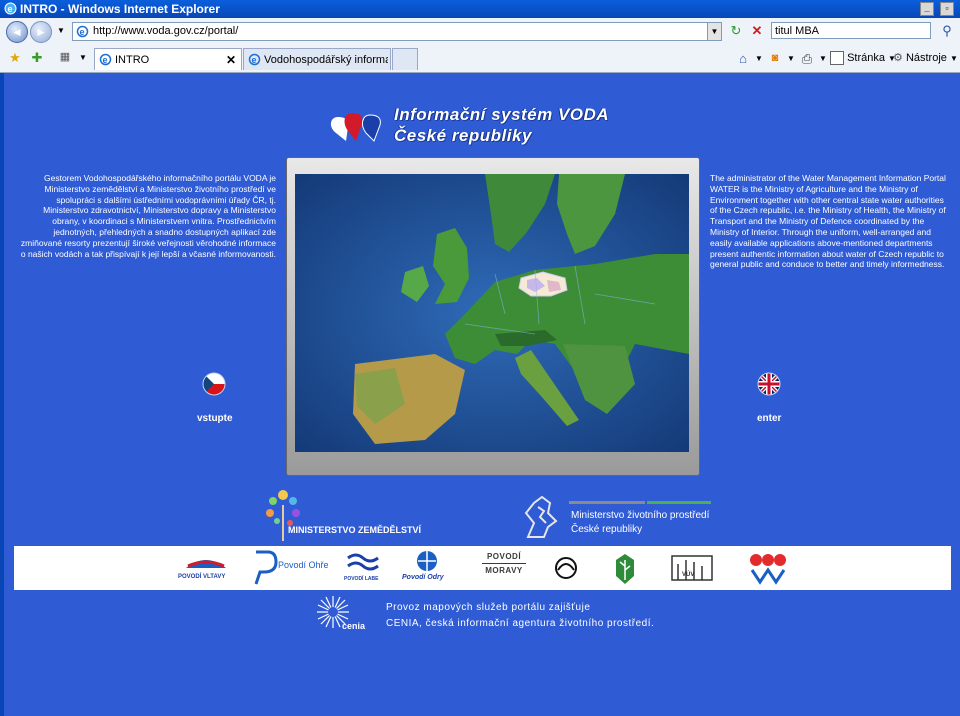 The height and width of the screenshot is (716, 960). Describe the element at coordinates (866, 58) in the screenshot. I see `page-menu-label: Stránka` at that location.